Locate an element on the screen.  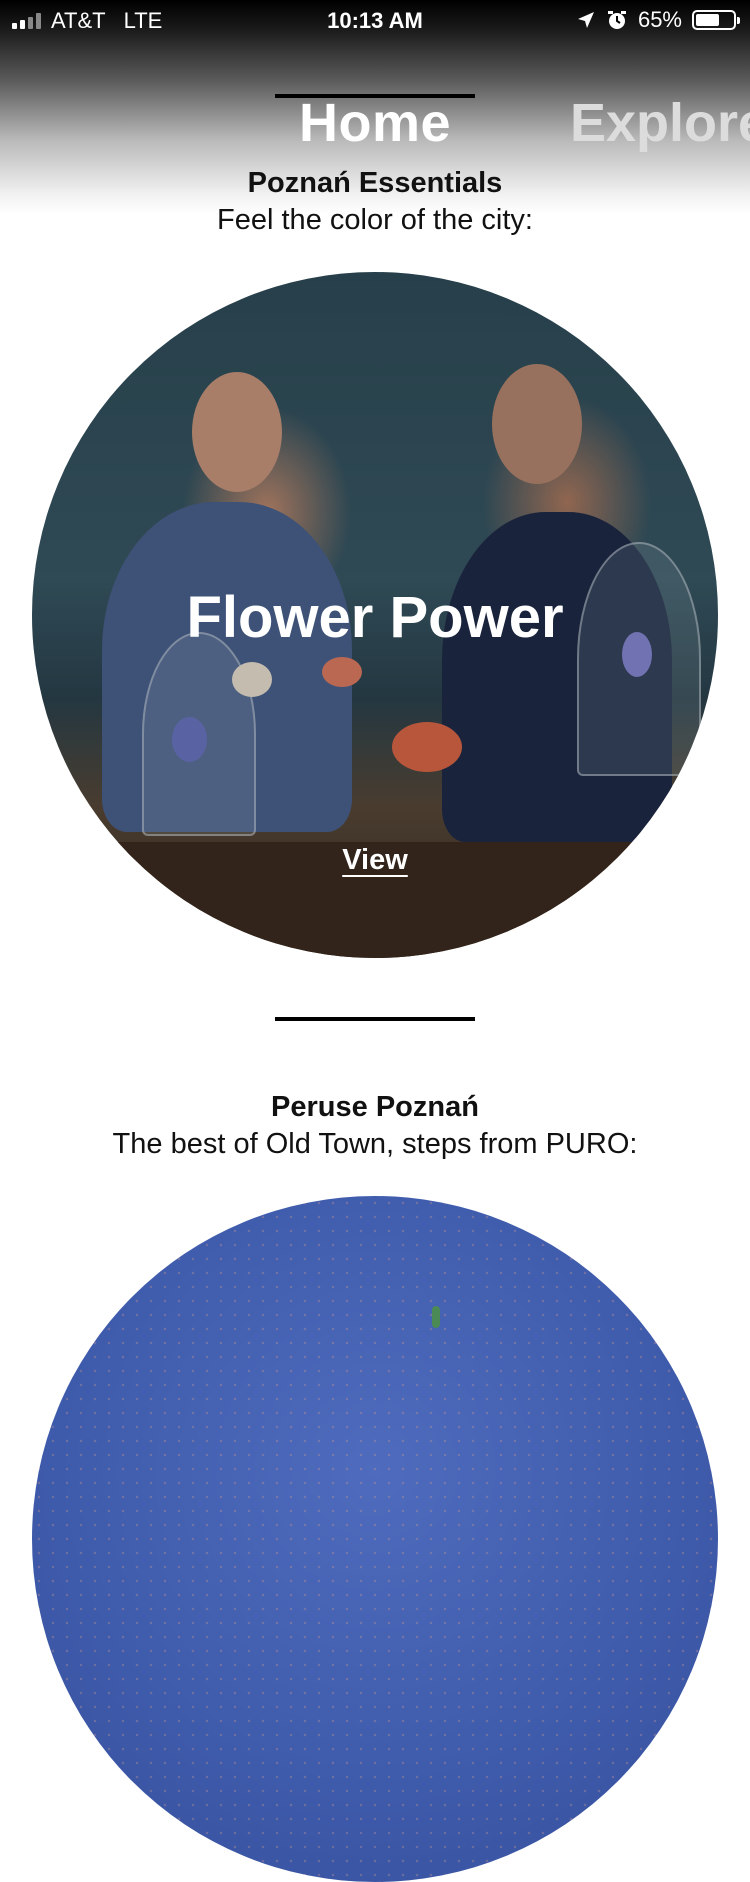
section-title: Poznań Essentials is located at coordinates (375, 183).